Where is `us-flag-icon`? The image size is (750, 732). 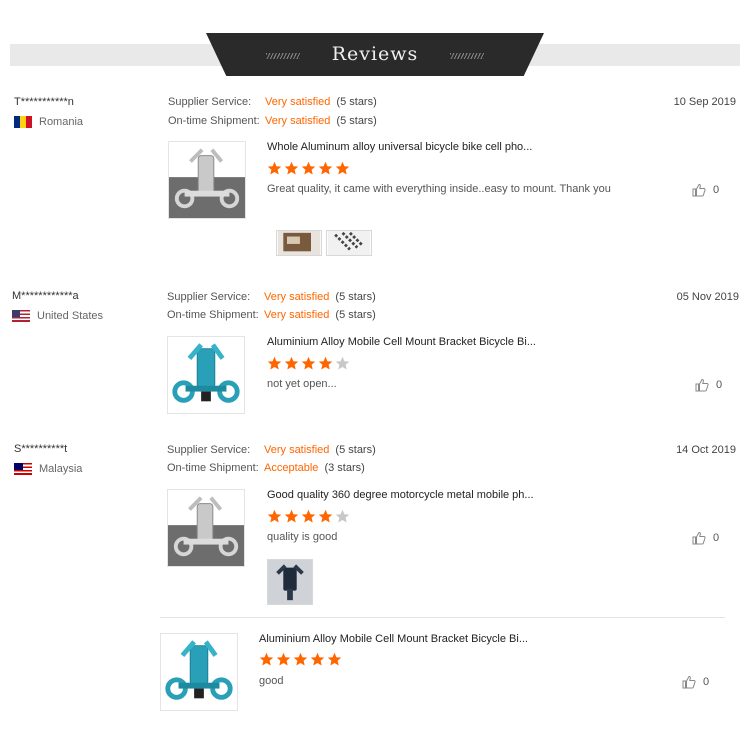
us-flag-icon is located at coordinates (21, 316).